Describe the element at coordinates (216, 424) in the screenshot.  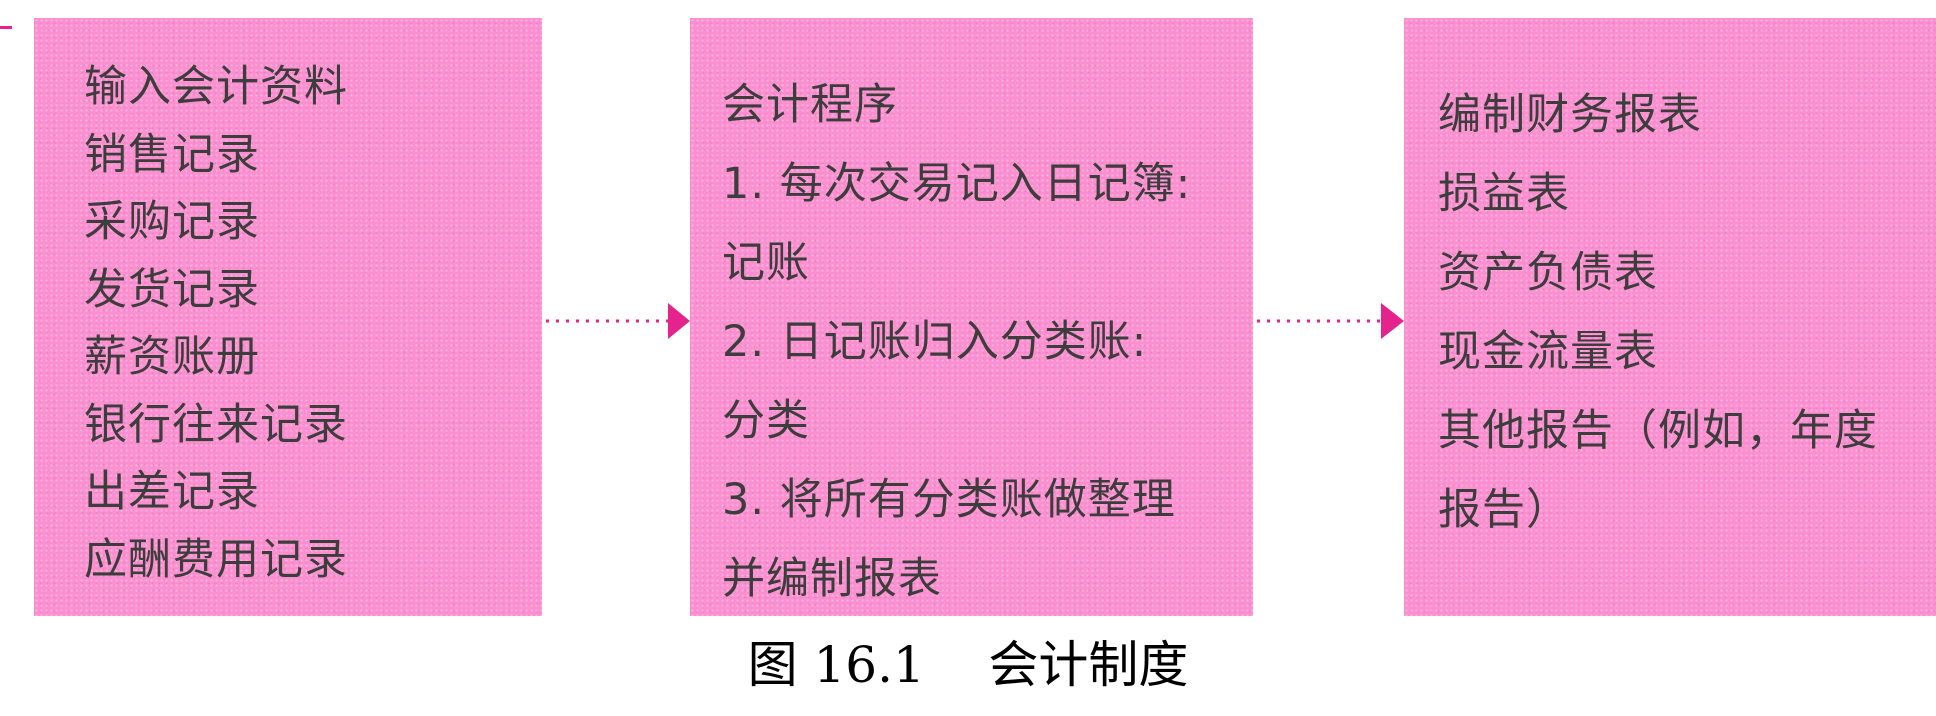
I see `input-record-item: 银行往来记录` at that location.